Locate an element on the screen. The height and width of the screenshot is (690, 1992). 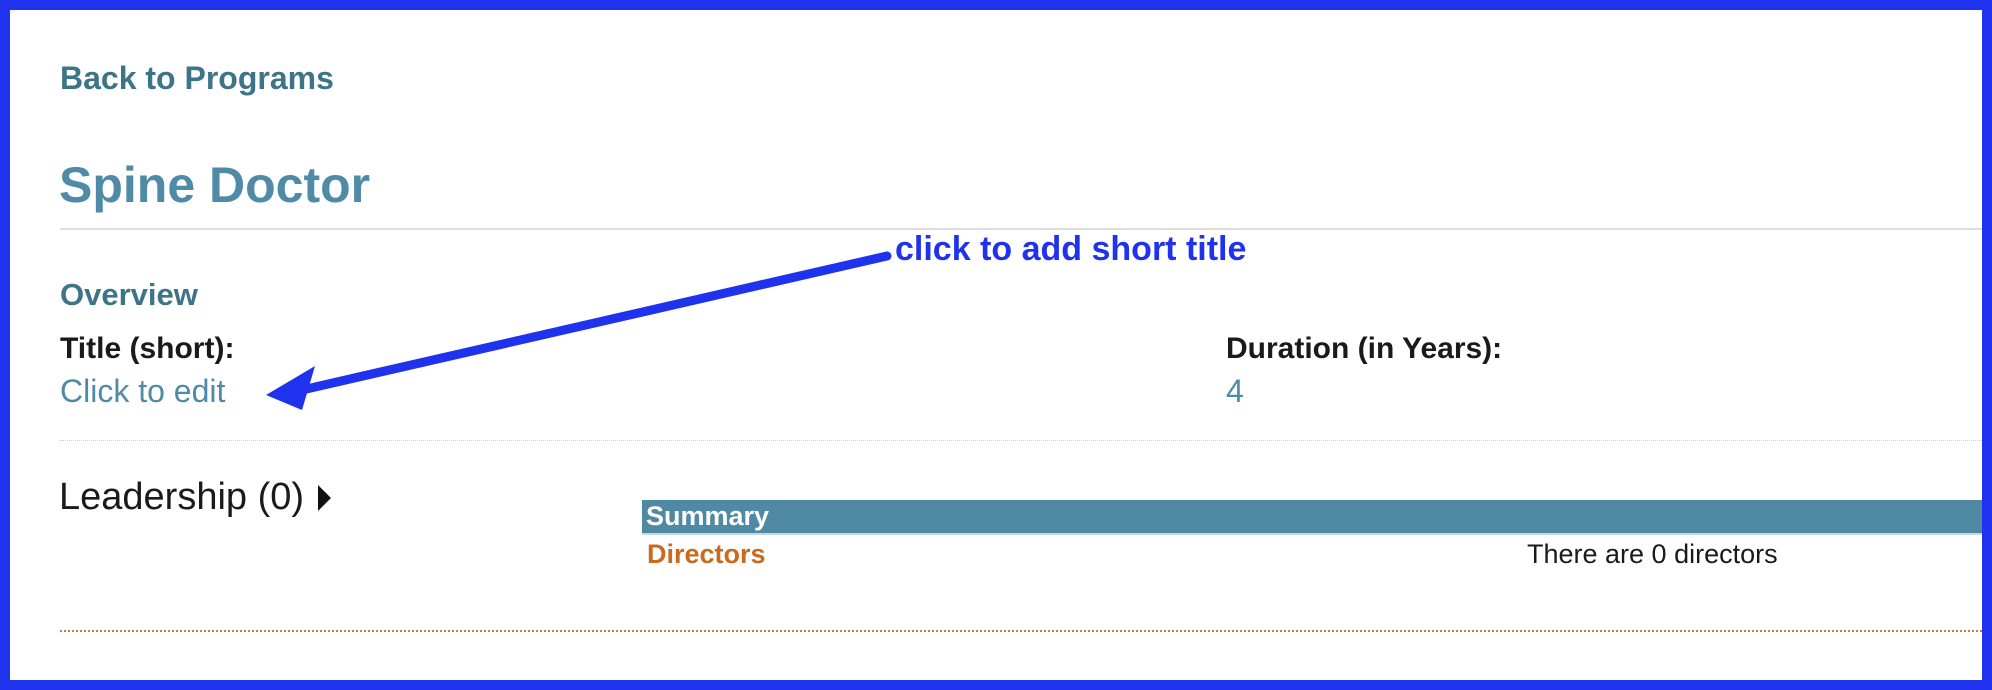
page-title: Spine Doctor is located at coordinates (215, 185).